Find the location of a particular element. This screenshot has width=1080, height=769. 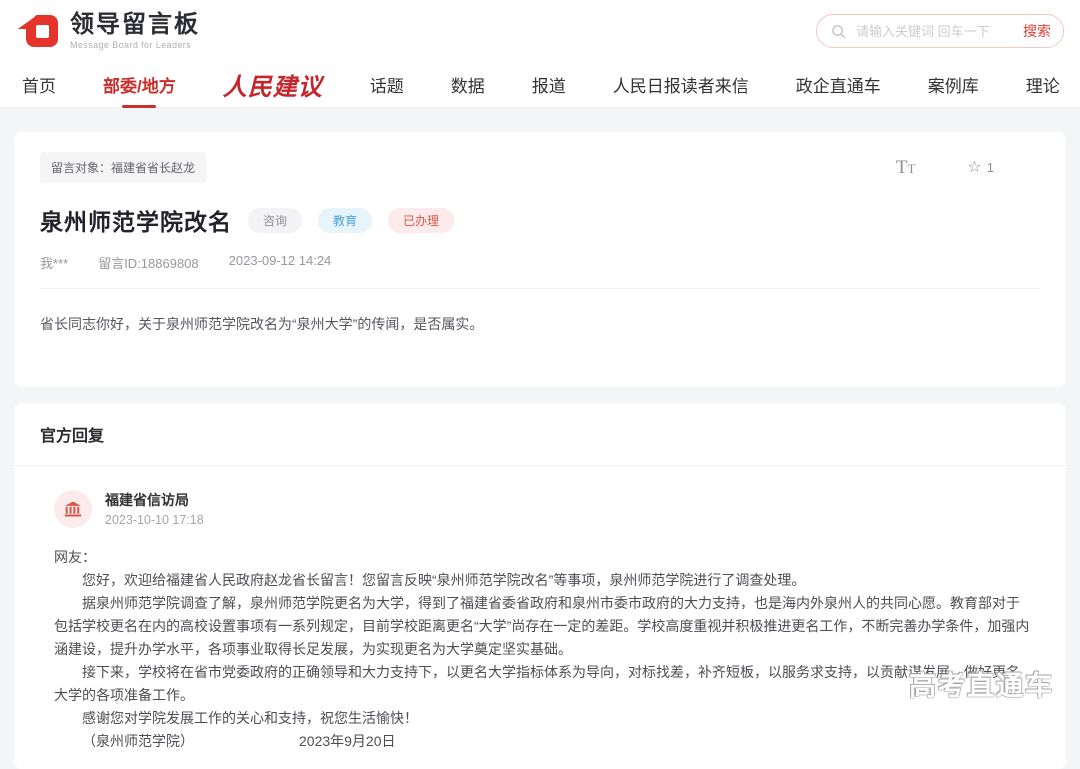

favorite-button: ☆ 1 is located at coordinates (980, 167).